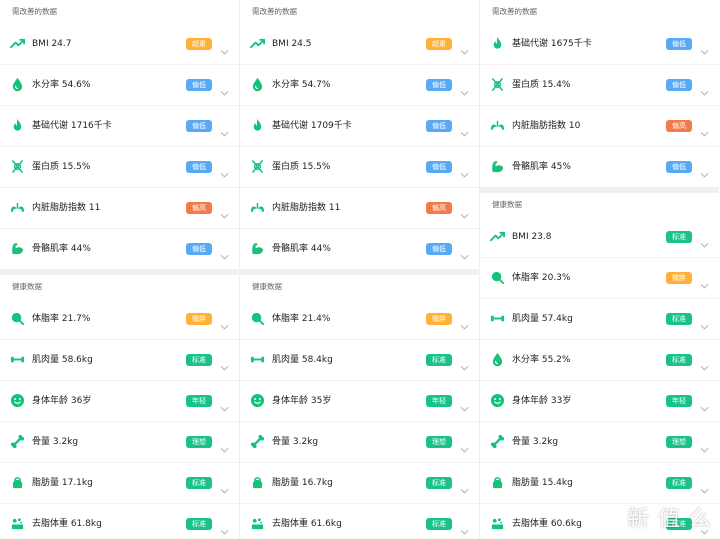 The height and width of the screenshot is (539, 720). Describe the element at coordinates (257, 84) in the screenshot. I see `water-drop-icon` at that location.